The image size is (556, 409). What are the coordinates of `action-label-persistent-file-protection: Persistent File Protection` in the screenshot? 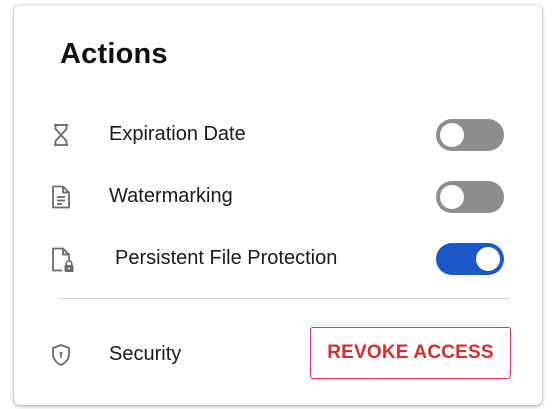 It's located at (226, 258).